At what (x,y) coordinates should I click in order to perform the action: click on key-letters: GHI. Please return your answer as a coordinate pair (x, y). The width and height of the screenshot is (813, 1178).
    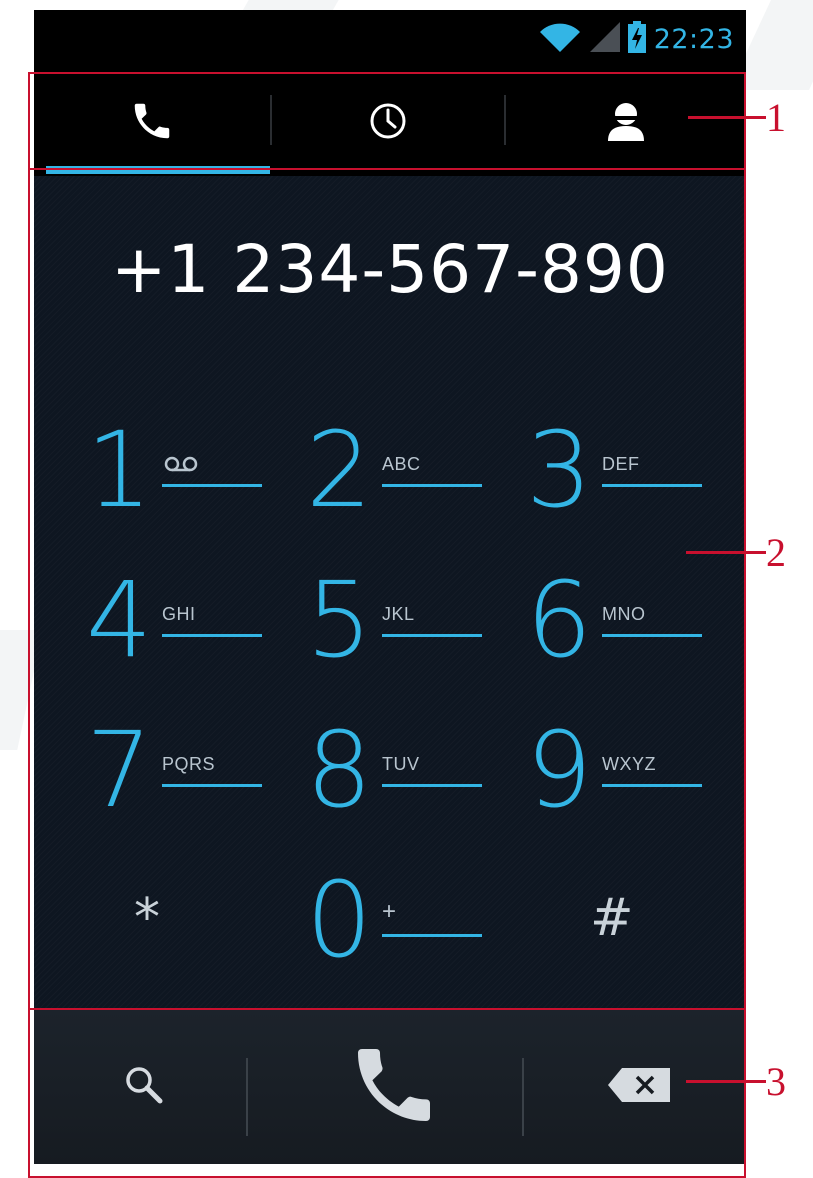
    Looking at the image, I should click on (179, 614).